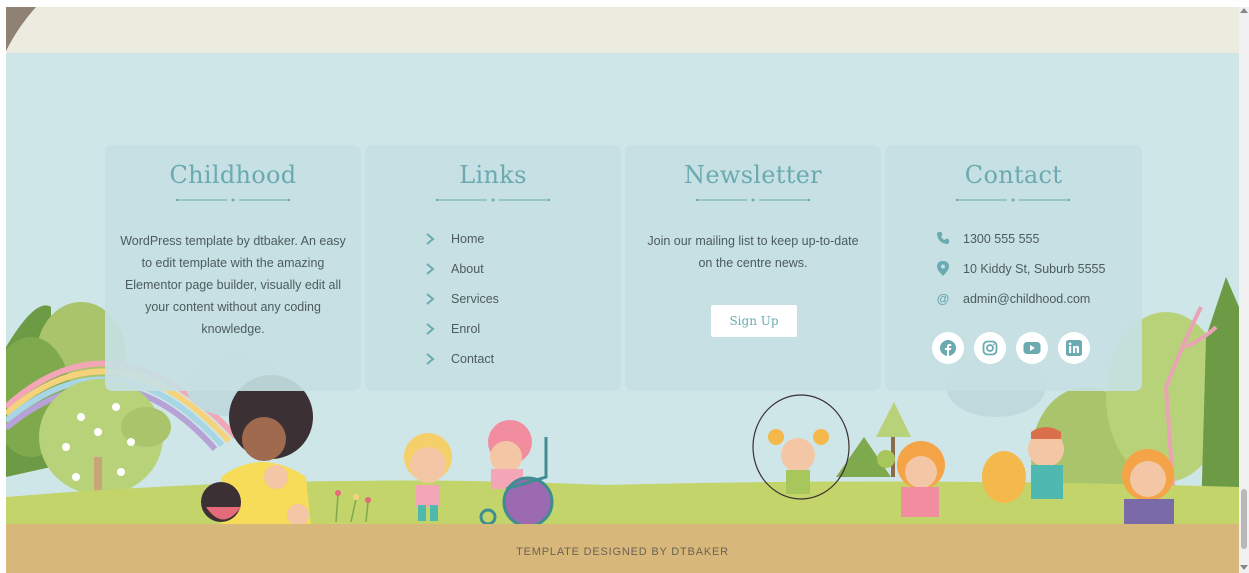 The width and height of the screenshot is (1249, 573). I want to click on link-label: Services, so click(475, 299).